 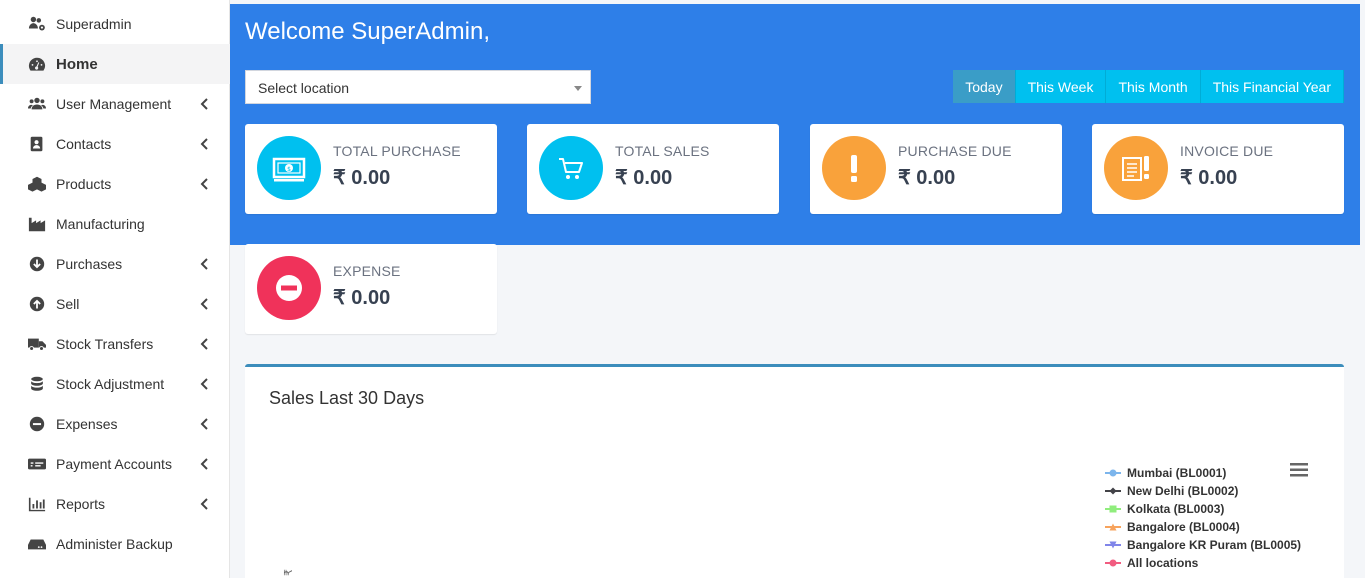 I want to click on sidebar-item-label: Home, so click(x=77, y=64).